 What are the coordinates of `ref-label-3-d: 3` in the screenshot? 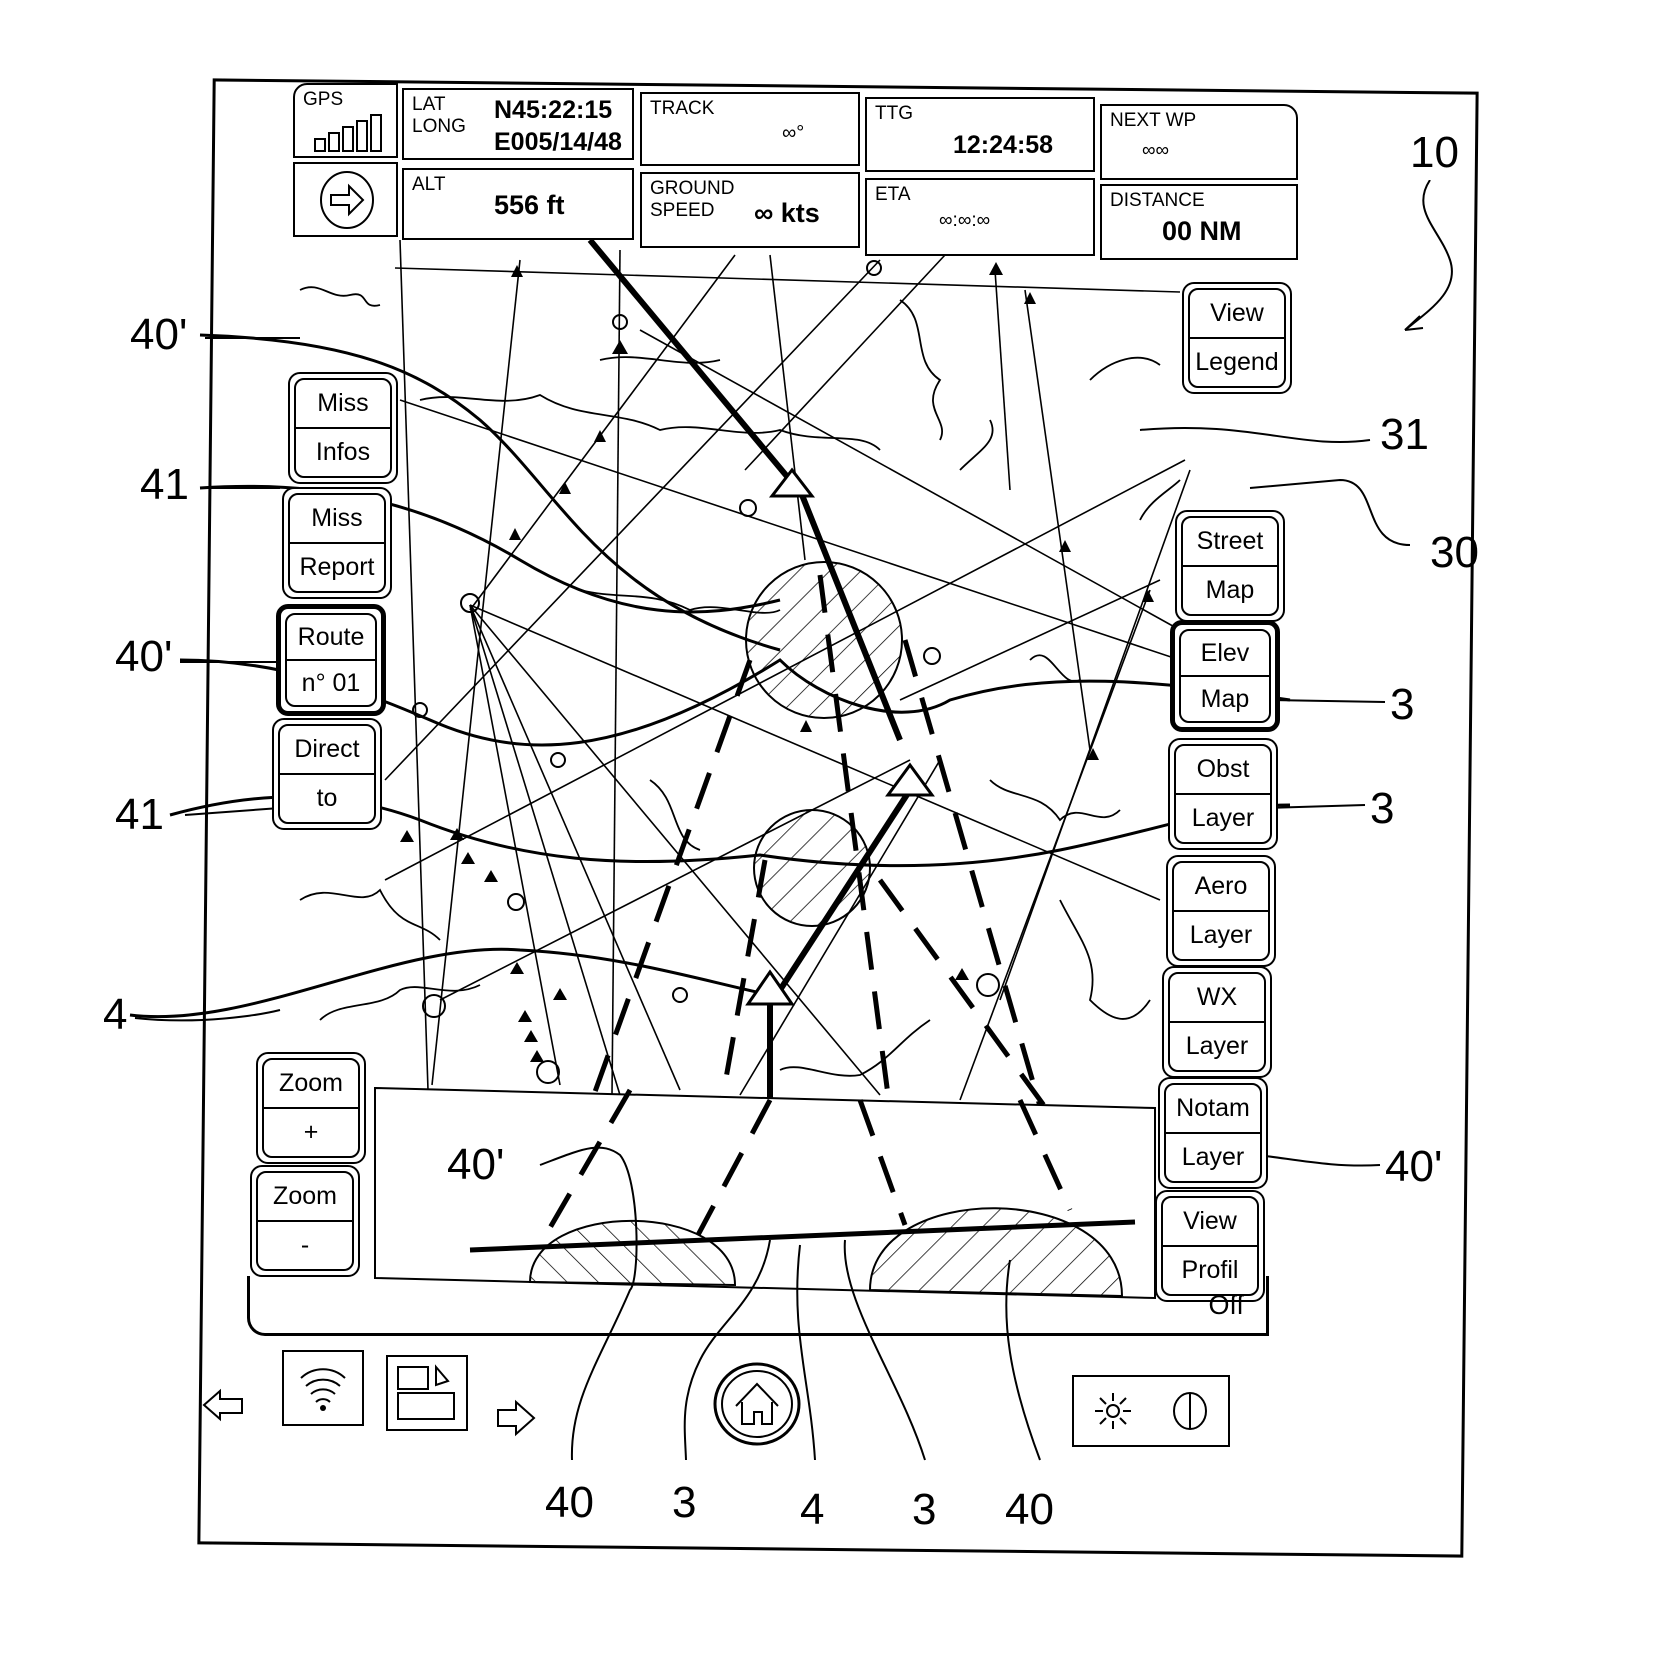 It's located at (924, 1509).